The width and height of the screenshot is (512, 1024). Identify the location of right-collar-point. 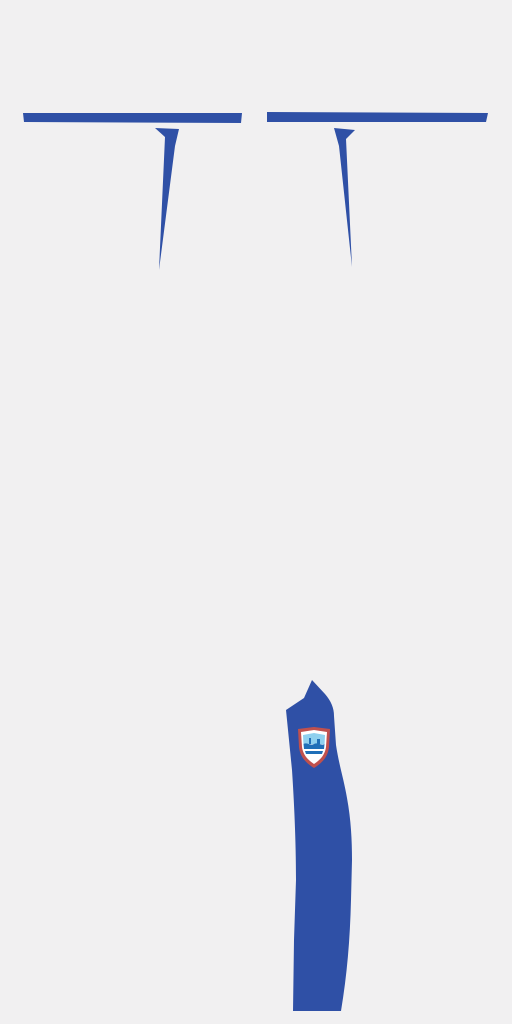
(344, 197).